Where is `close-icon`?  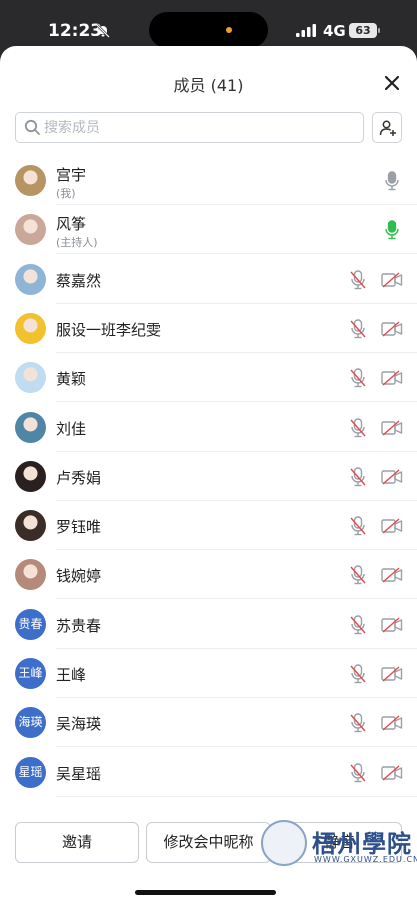 close-icon is located at coordinates (392, 83).